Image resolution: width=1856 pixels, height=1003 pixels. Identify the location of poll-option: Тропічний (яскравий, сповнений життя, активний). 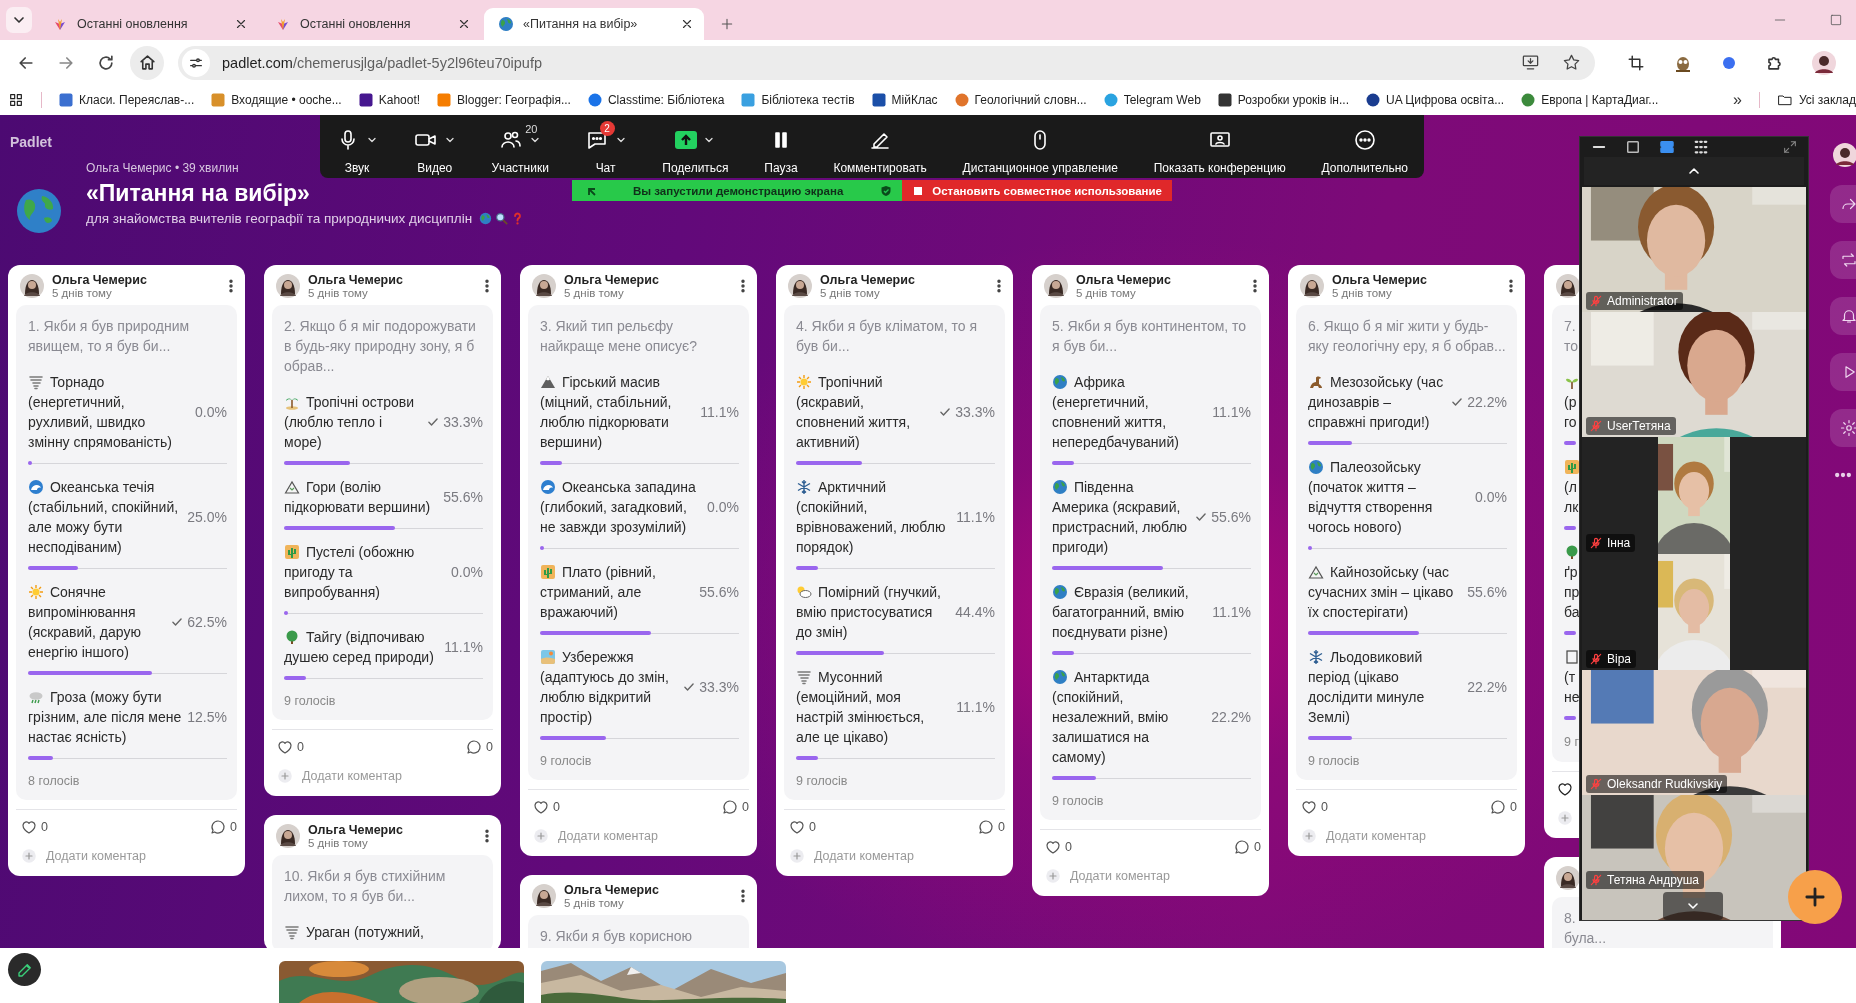
(864, 412).